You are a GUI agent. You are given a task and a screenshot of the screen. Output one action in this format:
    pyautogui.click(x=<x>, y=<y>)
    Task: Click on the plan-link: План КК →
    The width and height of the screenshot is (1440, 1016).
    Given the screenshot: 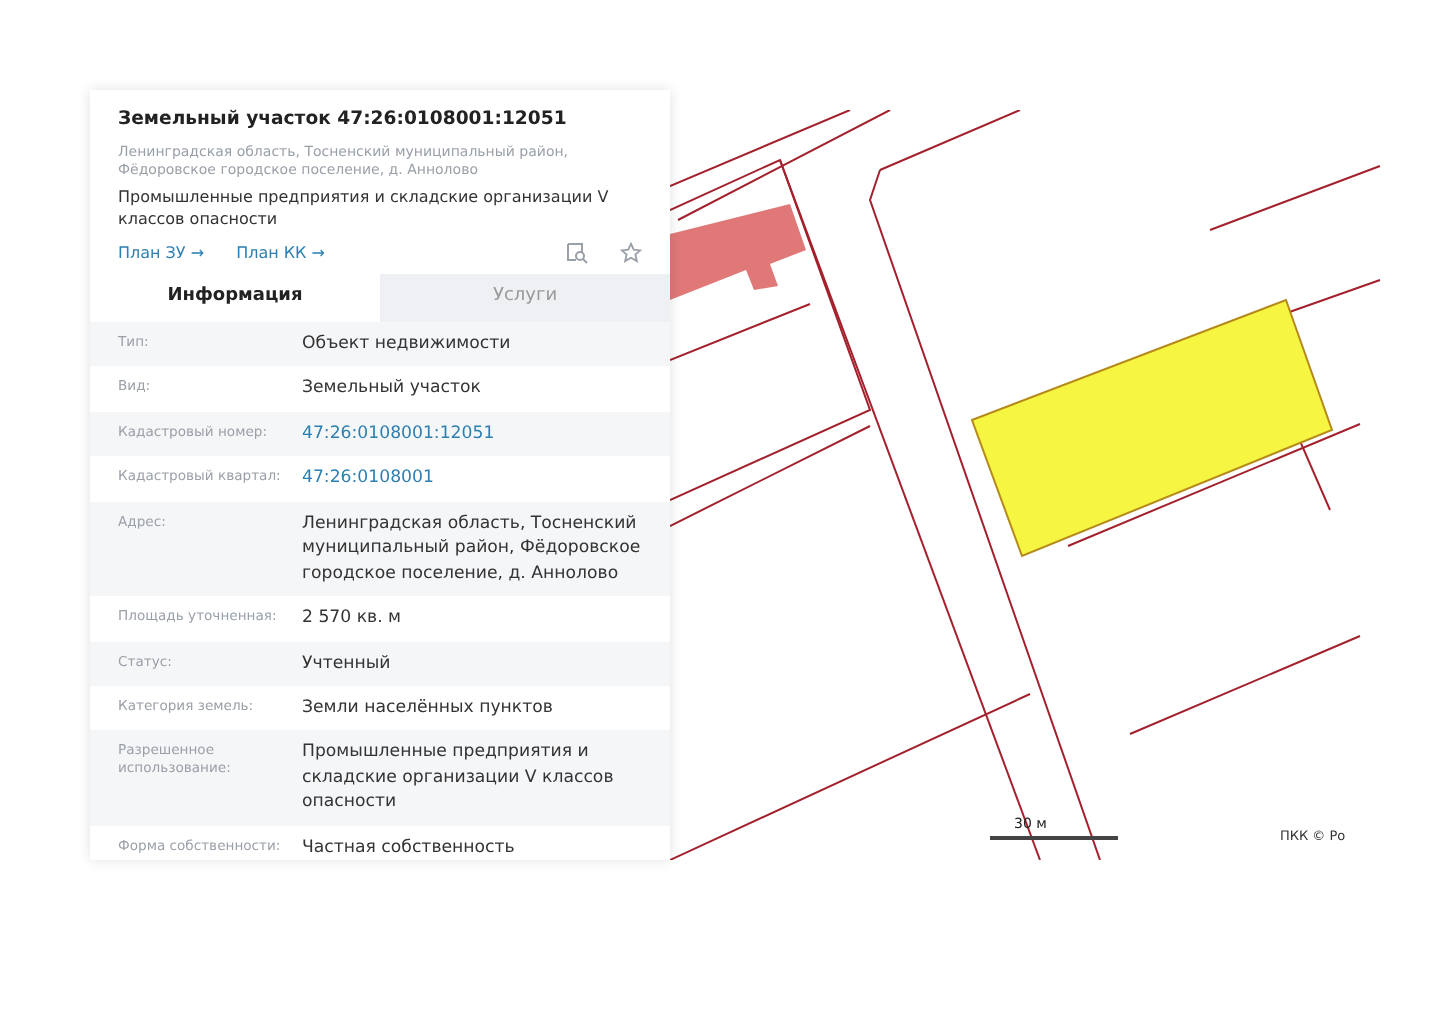 What is the action you would take?
    pyautogui.click(x=280, y=253)
    